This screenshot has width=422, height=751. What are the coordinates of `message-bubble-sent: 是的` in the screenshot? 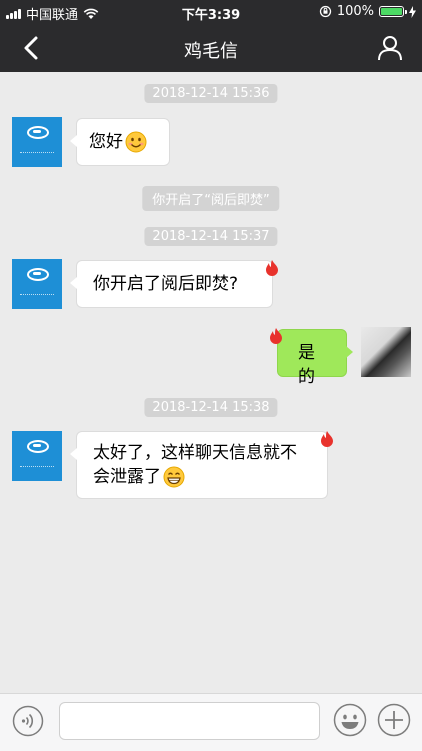 It's located at (315, 358).